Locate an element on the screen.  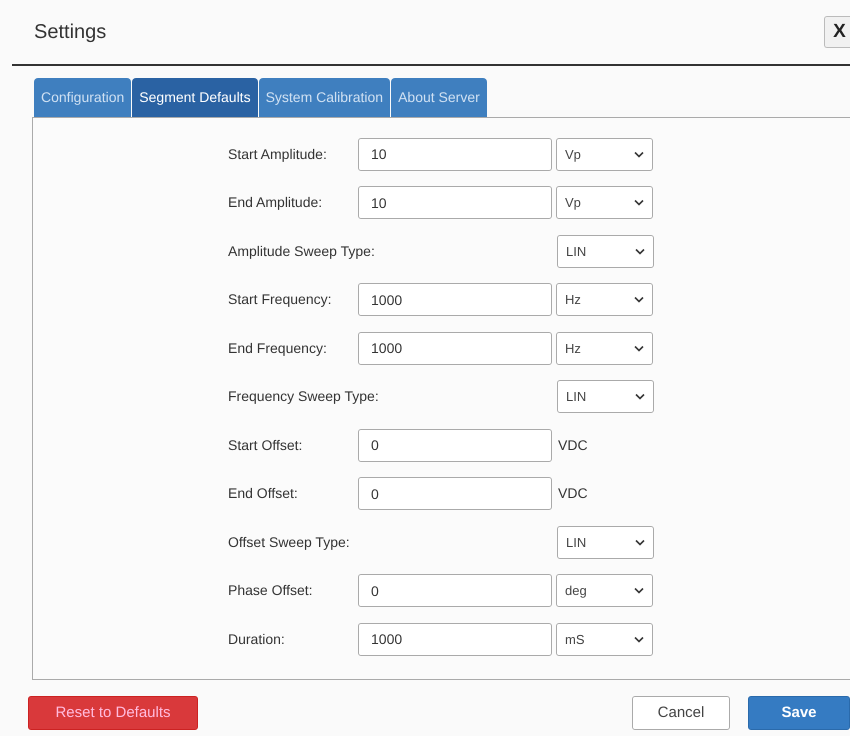
field-label: Start Frequency: is located at coordinates (280, 300).